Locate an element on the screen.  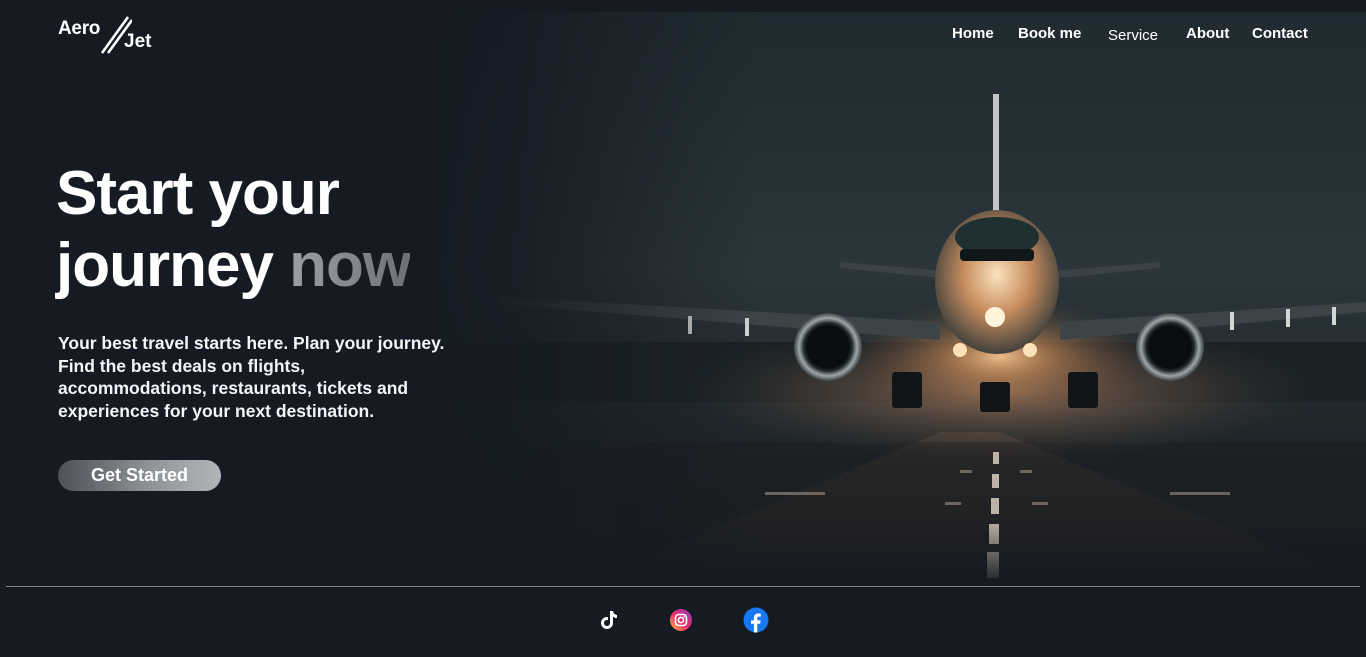
nav-home: Home is located at coordinates (973, 33).